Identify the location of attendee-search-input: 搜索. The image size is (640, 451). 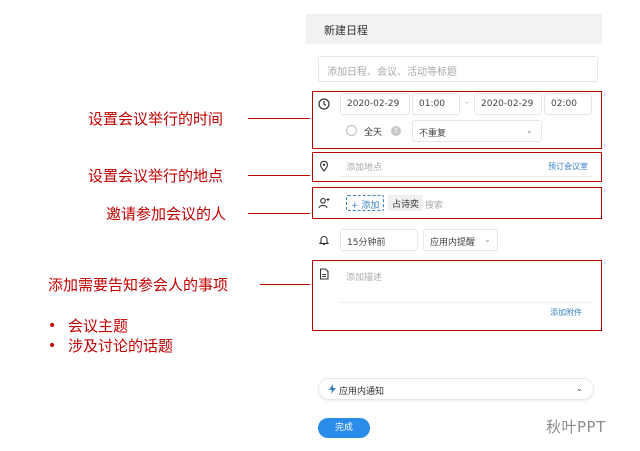
(434, 204).